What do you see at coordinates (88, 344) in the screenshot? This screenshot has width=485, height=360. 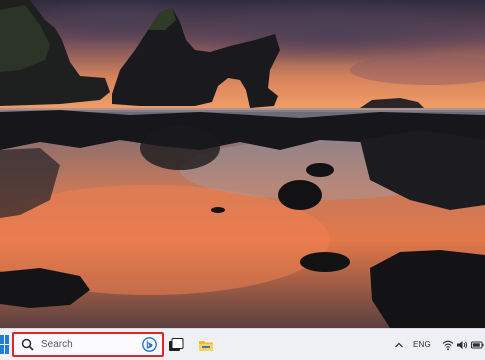 I see `taskbar-search-box: Search` at bounding box center [88, 344].